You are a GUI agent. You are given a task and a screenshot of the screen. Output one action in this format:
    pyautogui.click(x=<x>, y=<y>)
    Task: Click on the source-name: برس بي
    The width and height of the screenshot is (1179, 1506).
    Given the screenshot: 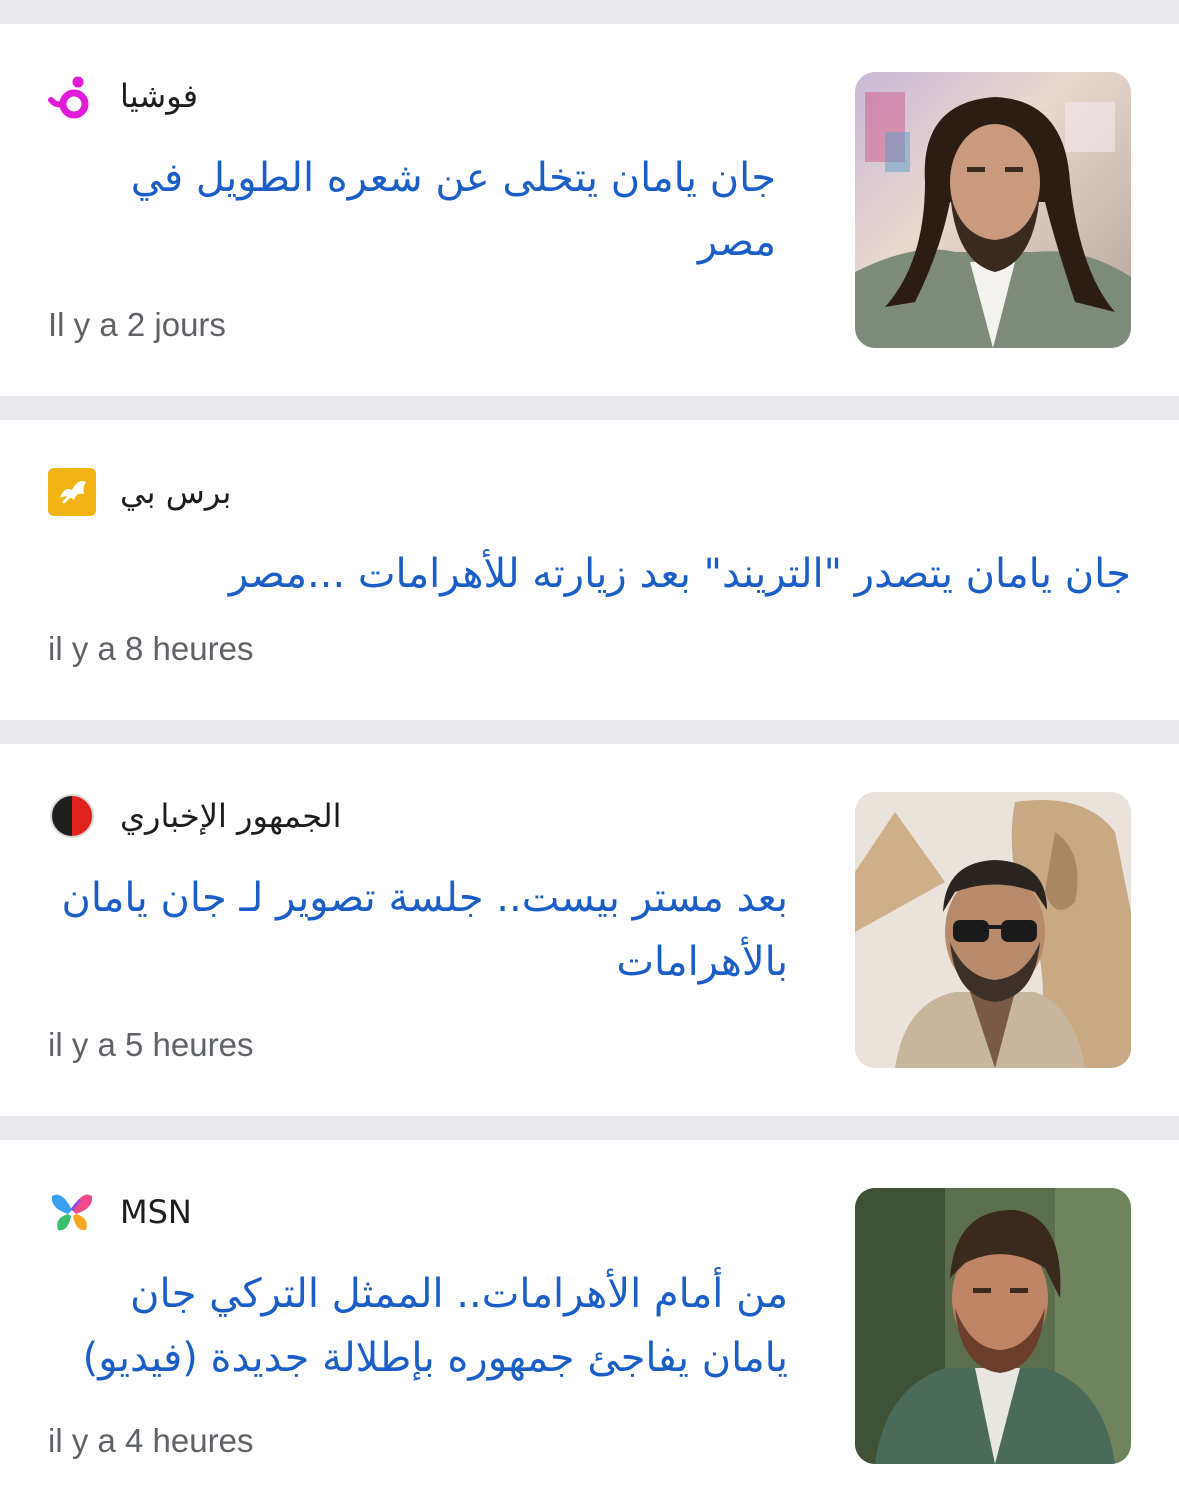 What is the action you would take?
    pyautogui.click(x=176, y=492)
    